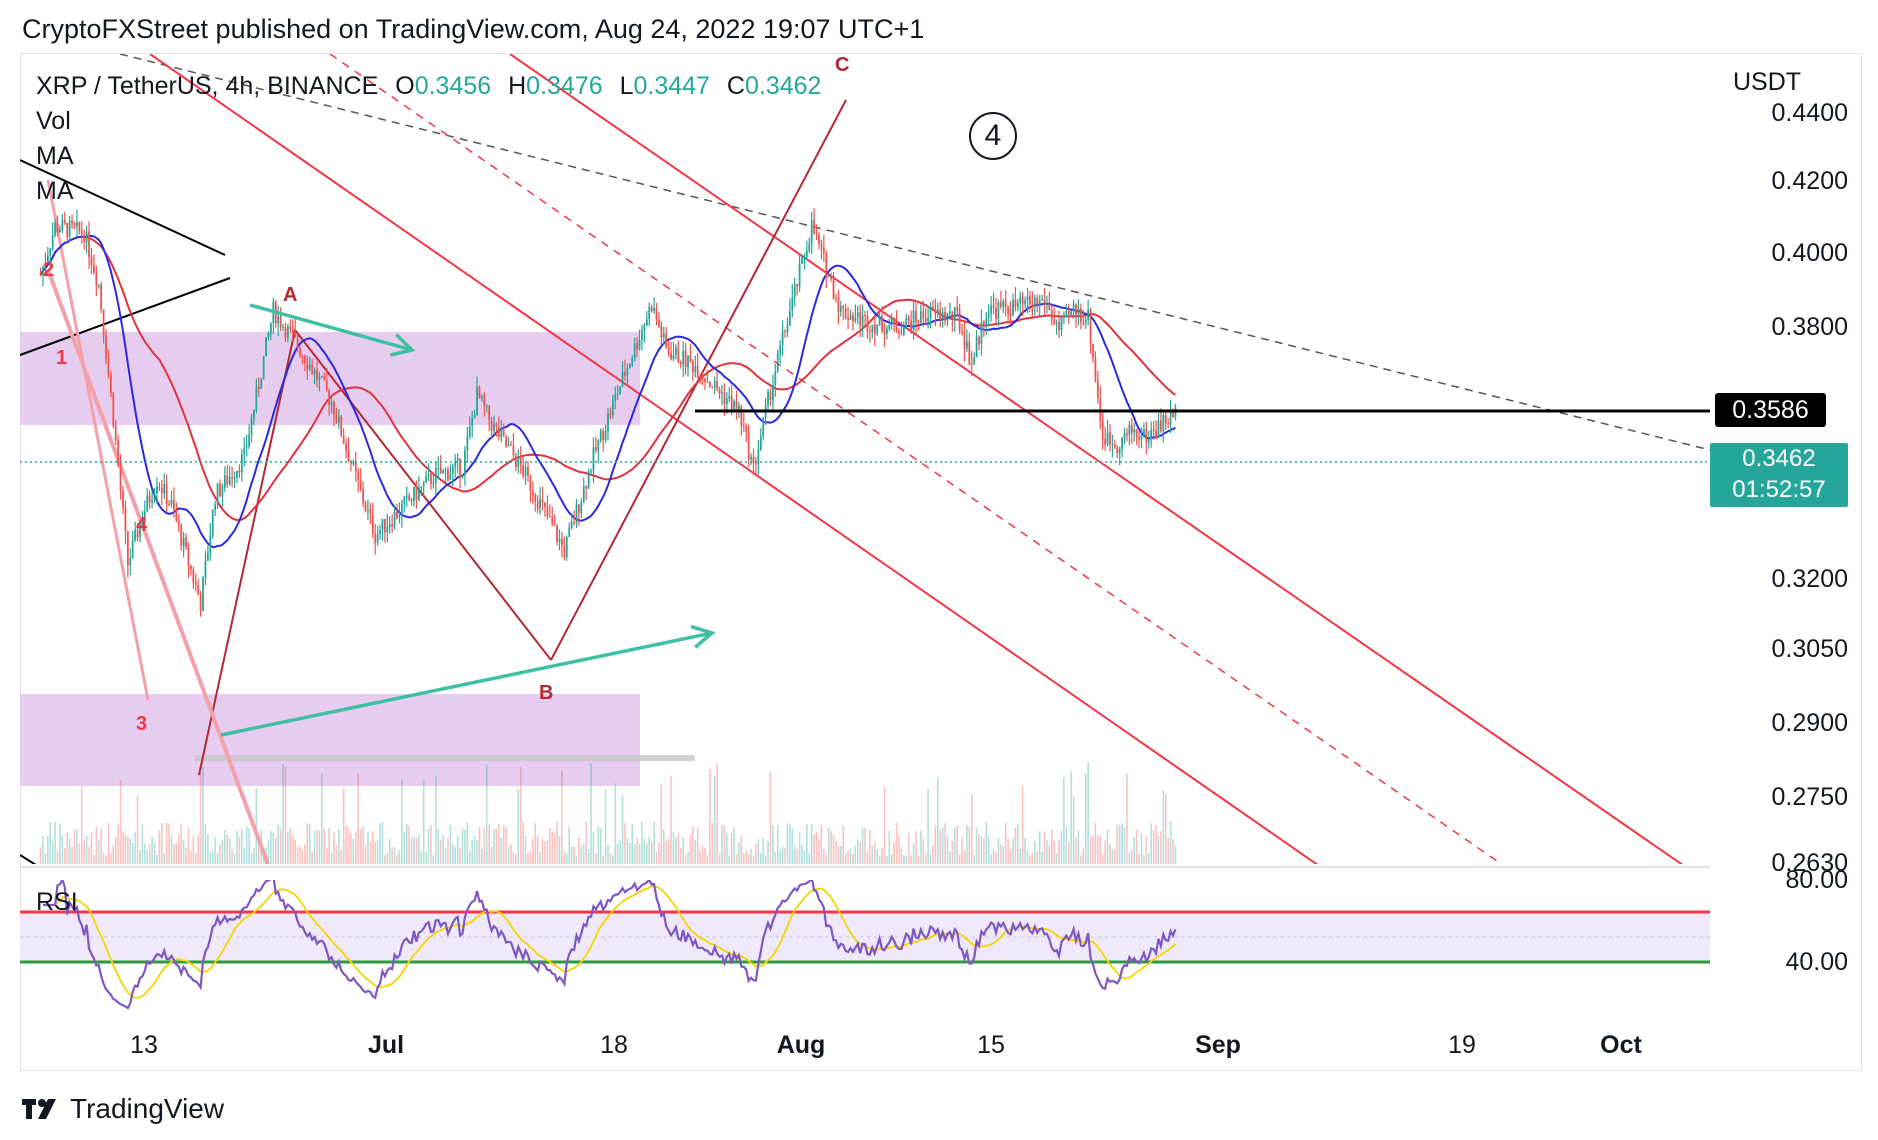 The width and height of the screenshot is (1878, 1140). Describe the element at coordinates (290, 295) in the screenshot. I see `wave-label-a: A` at that location.